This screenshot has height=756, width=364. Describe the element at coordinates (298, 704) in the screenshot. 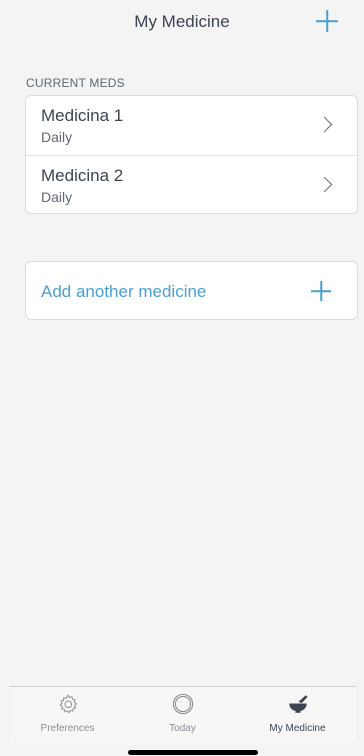

I see `mortar-pestle-icon` at that location.